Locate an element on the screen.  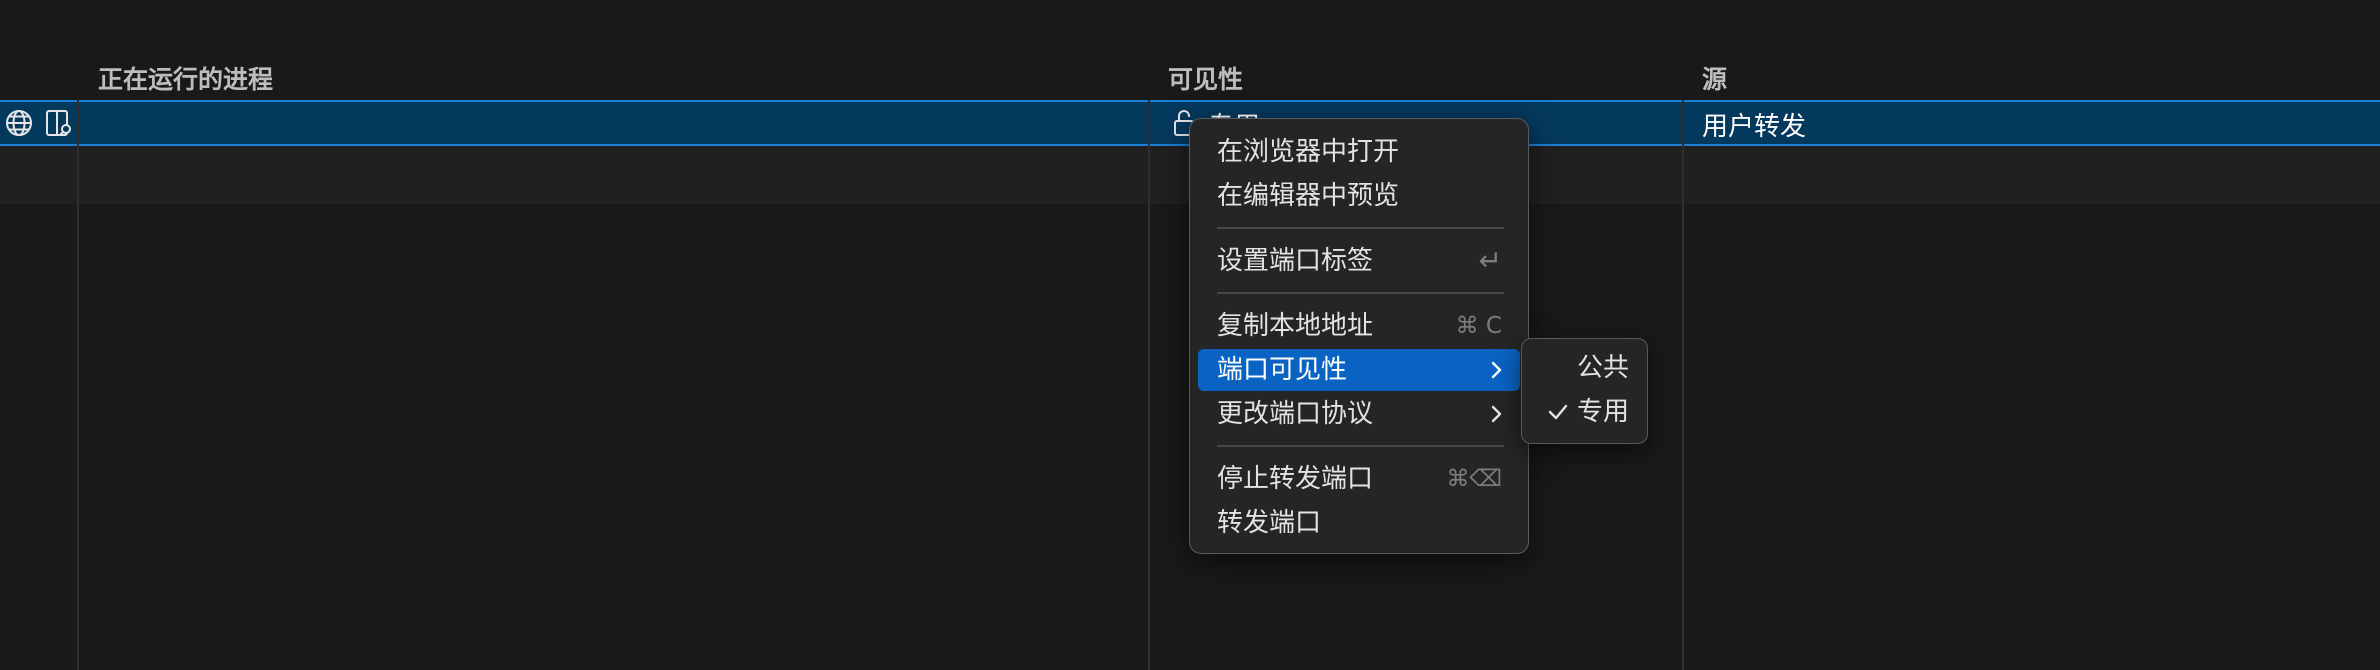
menu-item-preview-in-editor: 在编辑器中预览 is located at coordinates (1359, 196).